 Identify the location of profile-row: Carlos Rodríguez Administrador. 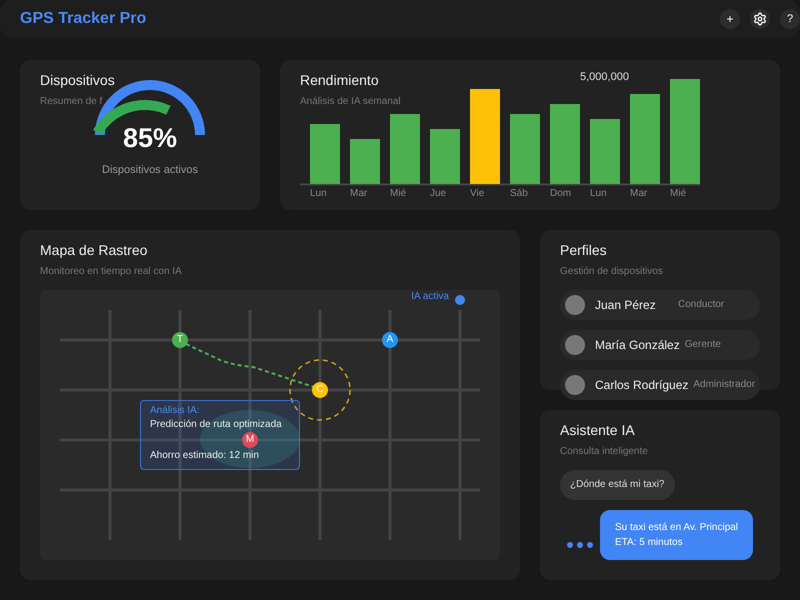
(660, 385).